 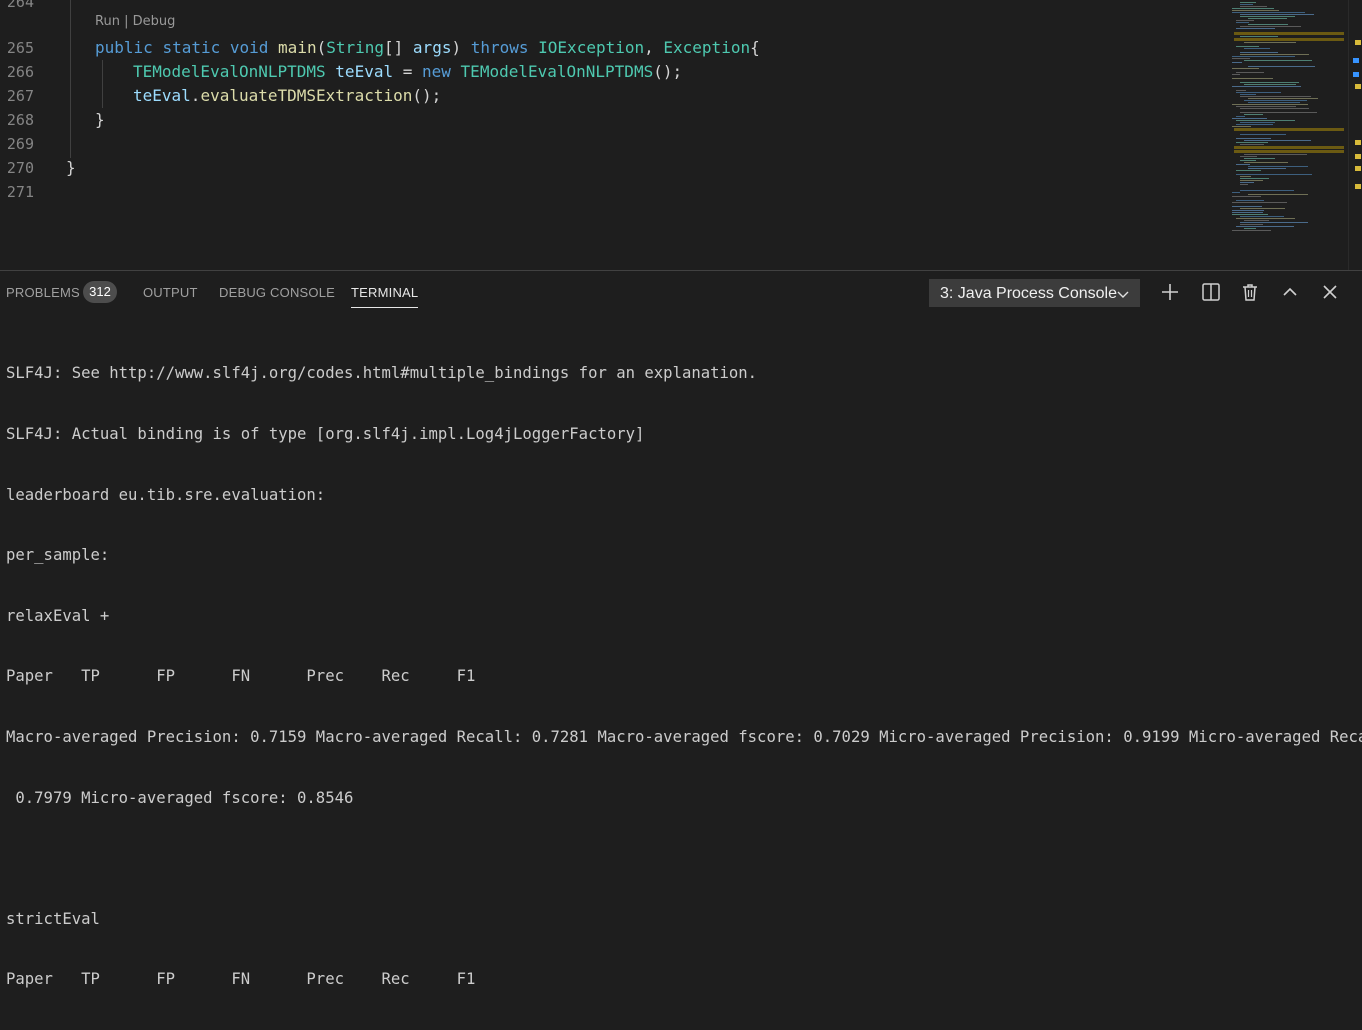 What do you see at coordinates (71, 168) in the screenshot?
I see `code-line-270: }` at bounding box center [71, 168].